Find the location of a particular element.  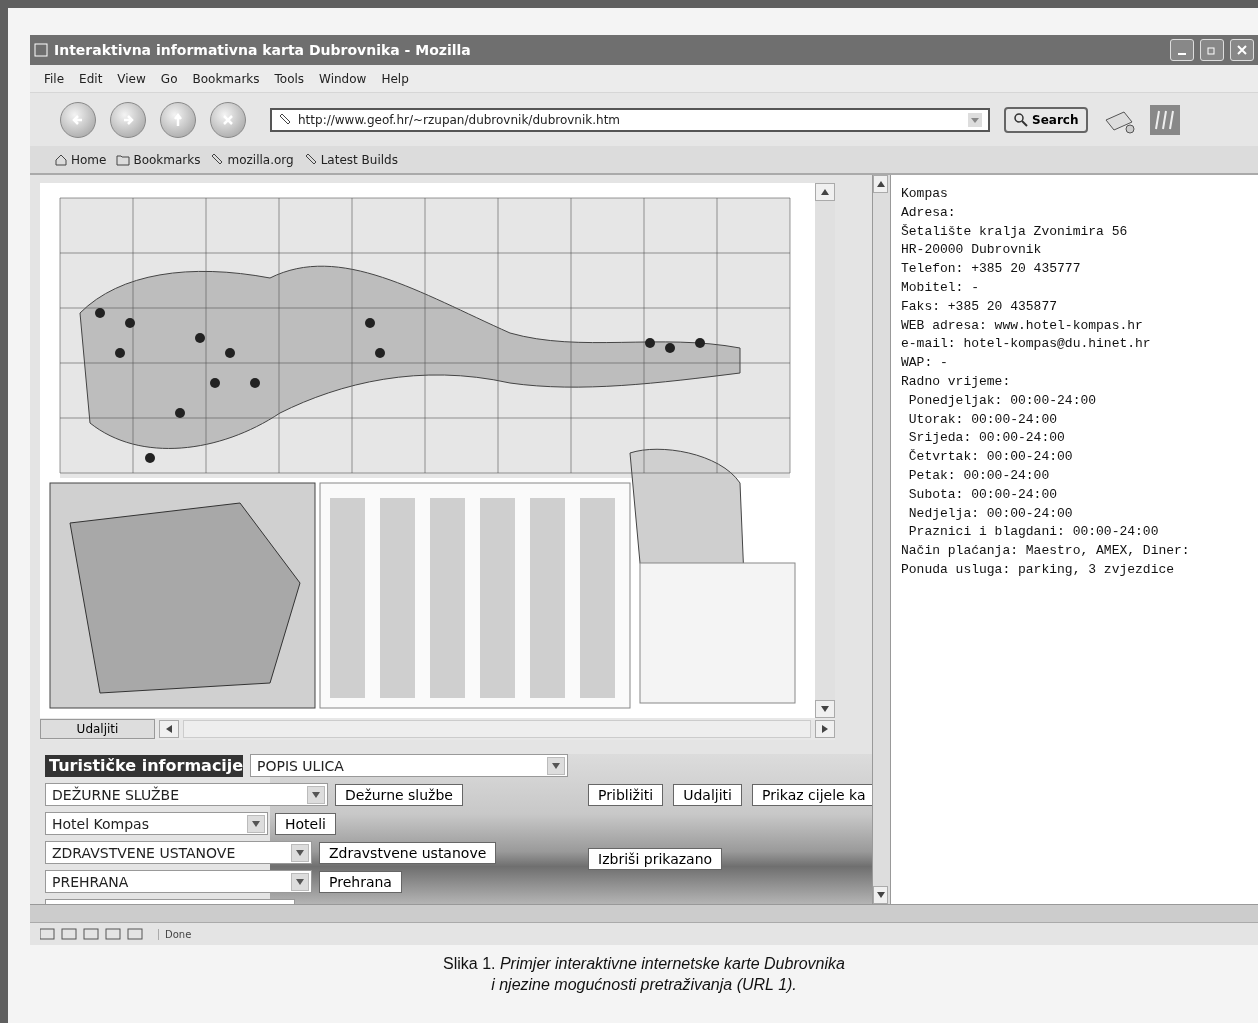

category-select: ZDRAVSTVENE USTANOVE is located at coordinates (178, 852).